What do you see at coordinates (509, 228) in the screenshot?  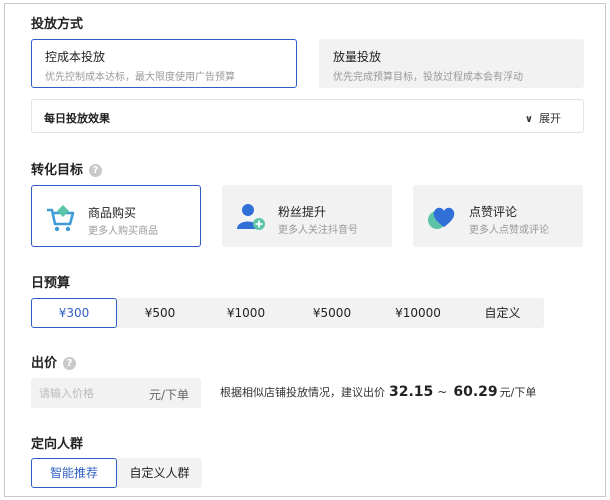 I see `goal-option-subtitle: 更多人点赞或评论` at bounding box center [509, 228].